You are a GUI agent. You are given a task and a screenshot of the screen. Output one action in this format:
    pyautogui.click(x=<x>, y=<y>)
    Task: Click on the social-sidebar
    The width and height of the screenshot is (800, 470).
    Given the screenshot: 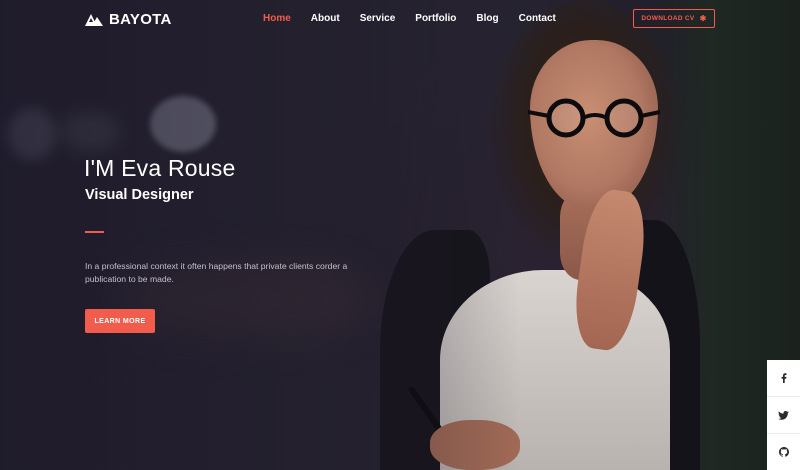 What is the action you would take?
    pyautogui.click(x=783, y=415)
    